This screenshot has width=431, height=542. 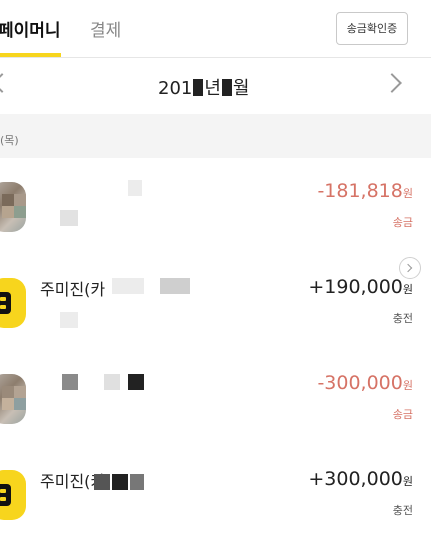 I want to click on month-navigator: 201 년 월, so click(x=215, y=86).